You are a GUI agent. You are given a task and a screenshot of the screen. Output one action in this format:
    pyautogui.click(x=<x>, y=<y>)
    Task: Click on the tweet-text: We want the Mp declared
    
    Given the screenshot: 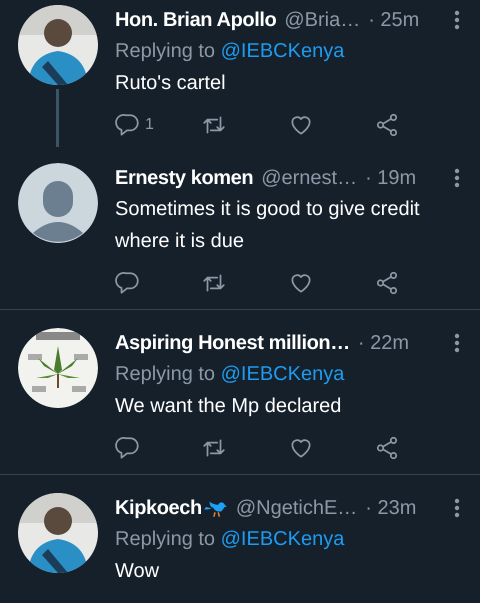 What is the action you would take?
    pyautogui.click(x=228, y=406)
    